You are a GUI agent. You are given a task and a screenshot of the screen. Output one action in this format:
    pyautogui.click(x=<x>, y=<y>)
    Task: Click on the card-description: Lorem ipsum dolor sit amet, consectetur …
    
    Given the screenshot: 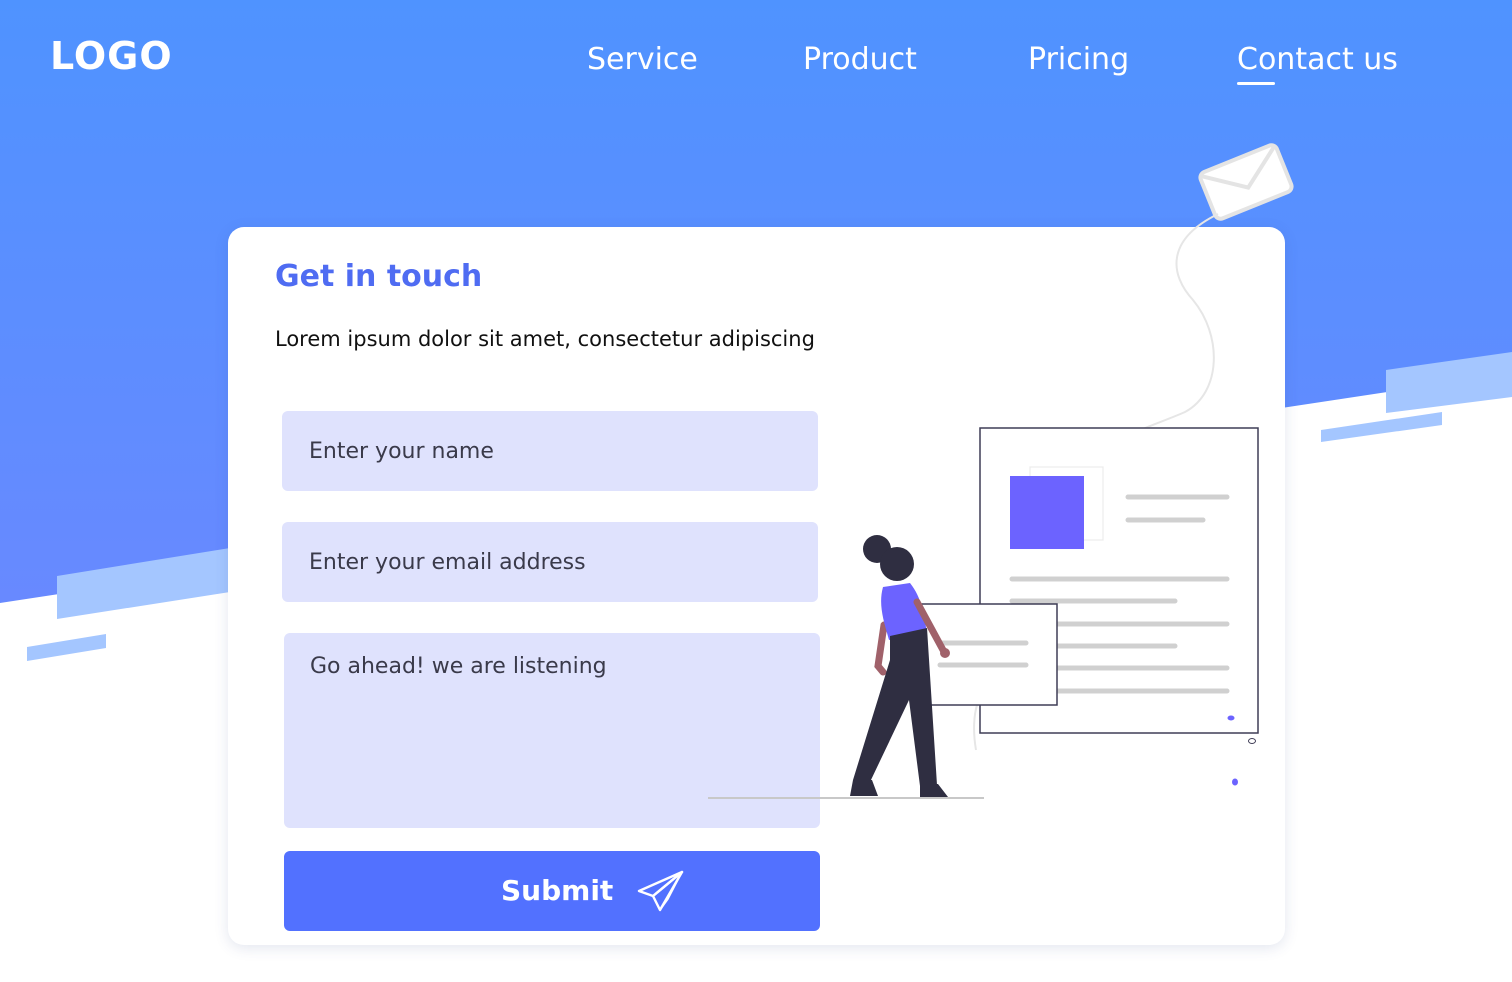 What is the action you would take?
    pyautogui.click(x=545, y=339)
    